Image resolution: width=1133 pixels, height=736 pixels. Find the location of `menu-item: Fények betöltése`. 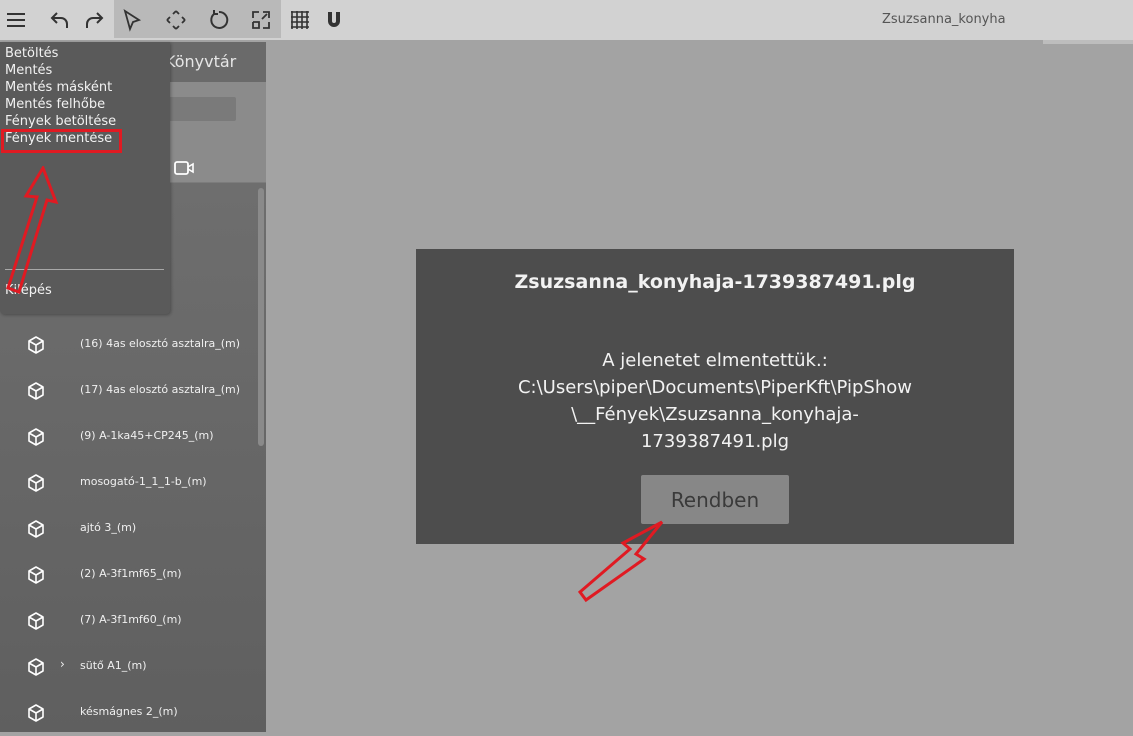

menu-item: Fények betöltése is located at coordinates (60, 121).